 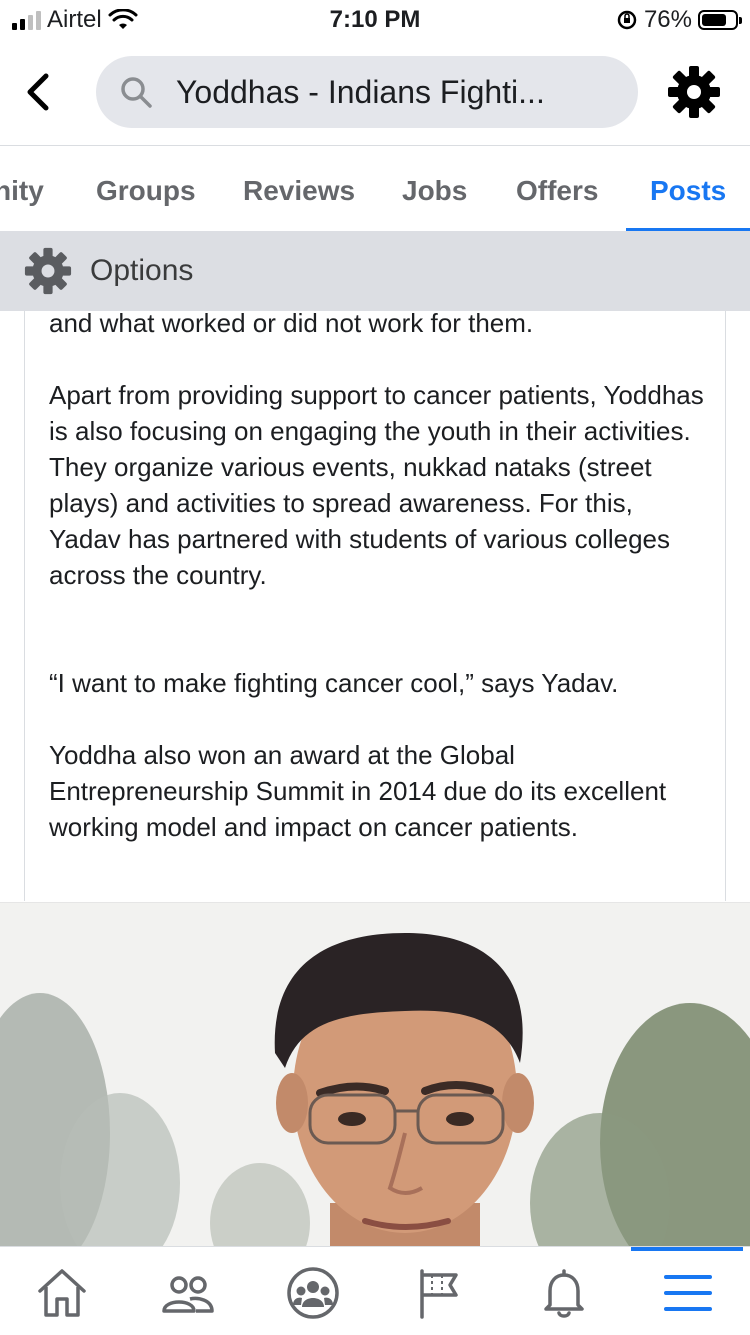 I want to click on tab-offers: Offers, so click(x=557, y=189).